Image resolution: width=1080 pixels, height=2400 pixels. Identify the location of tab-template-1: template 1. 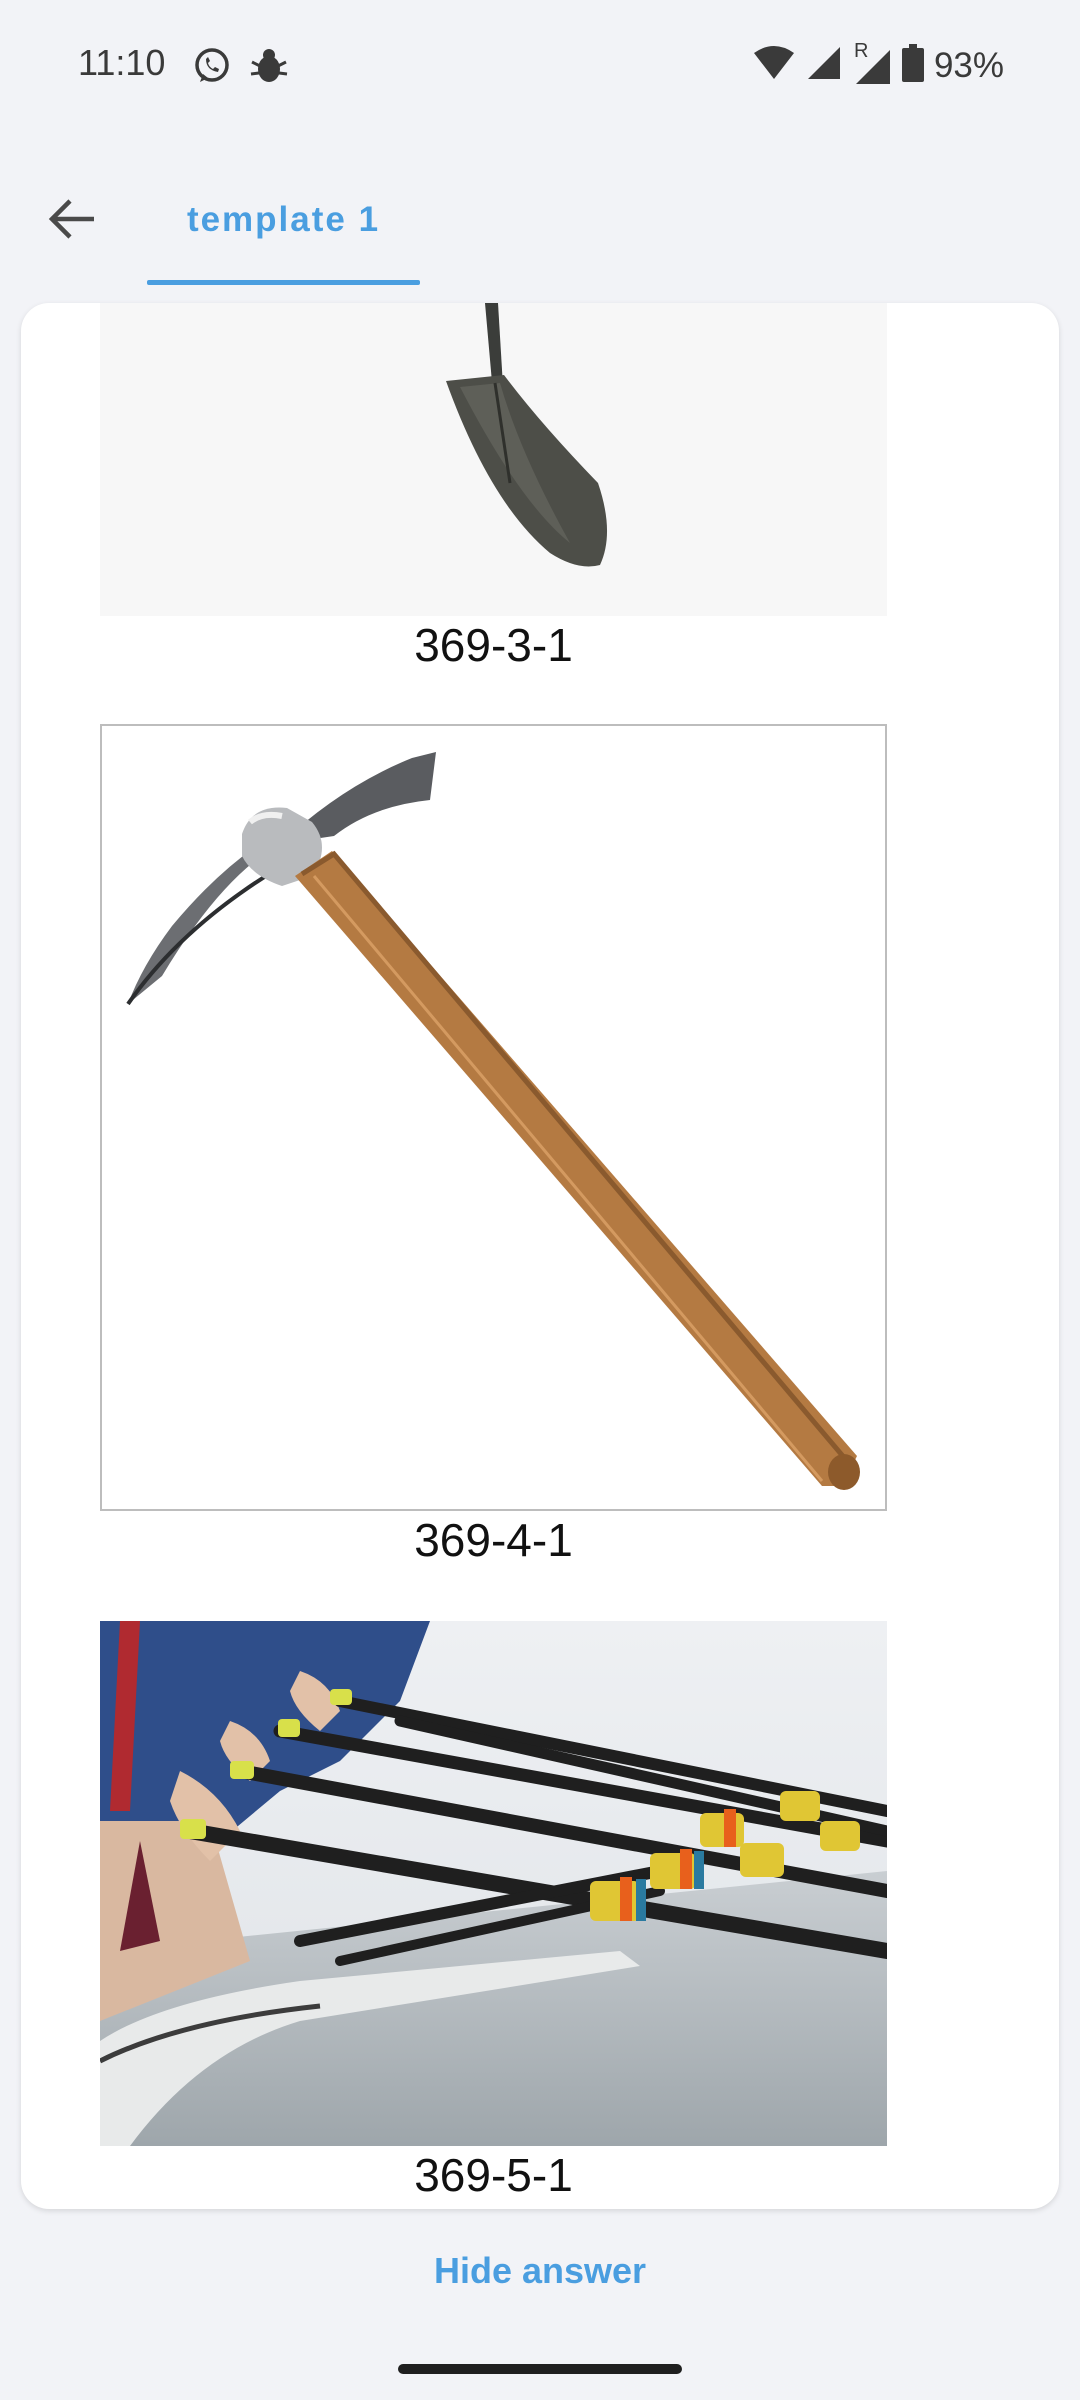
(283, 217).